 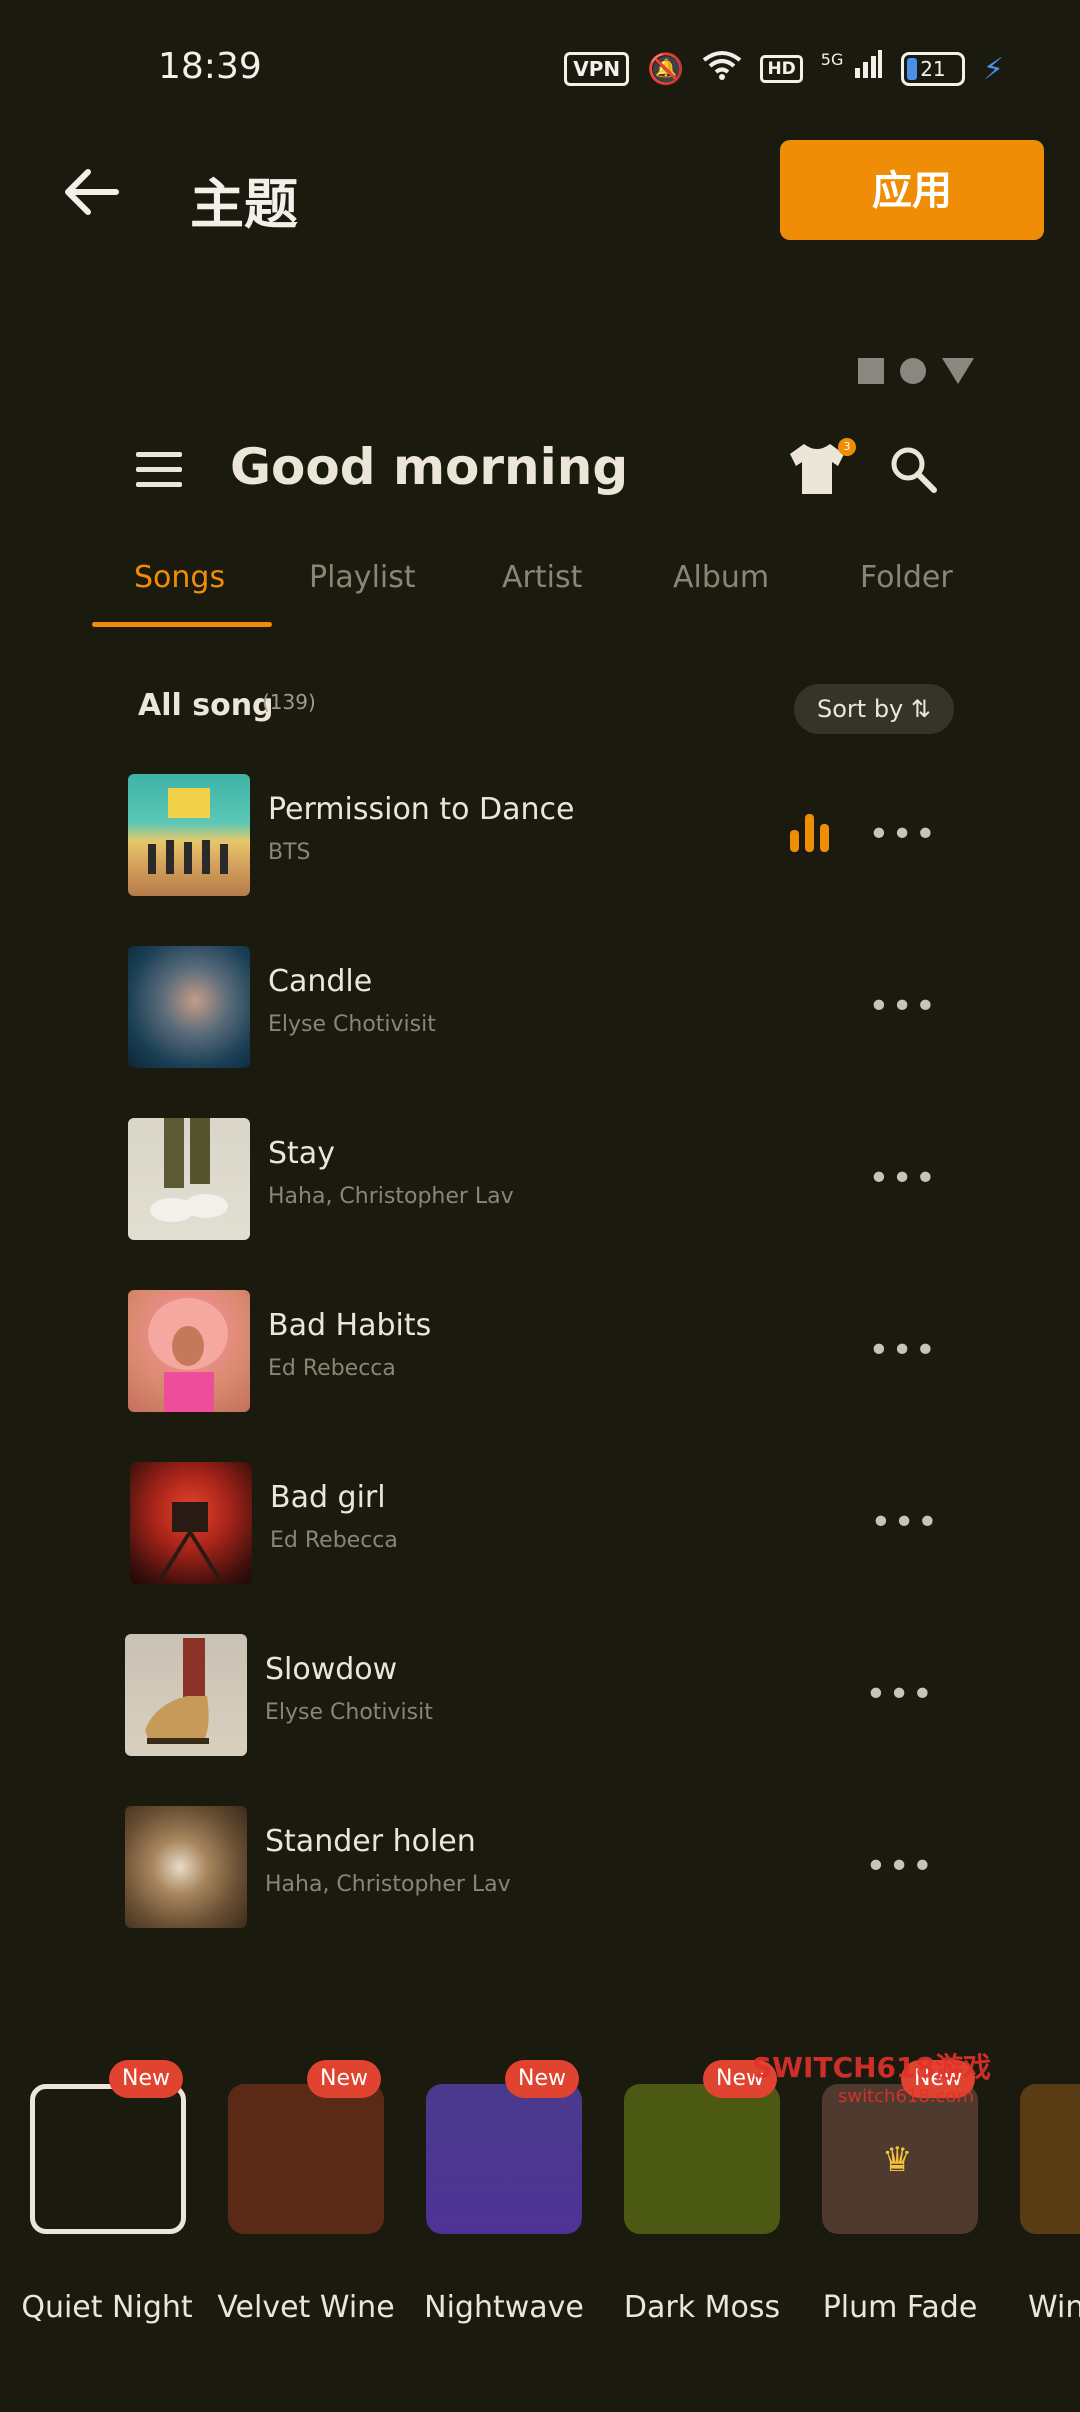 I want to click on status-icons: VPN 🔕 HD 5G 21 ⚡, so click(x=784, y=69).